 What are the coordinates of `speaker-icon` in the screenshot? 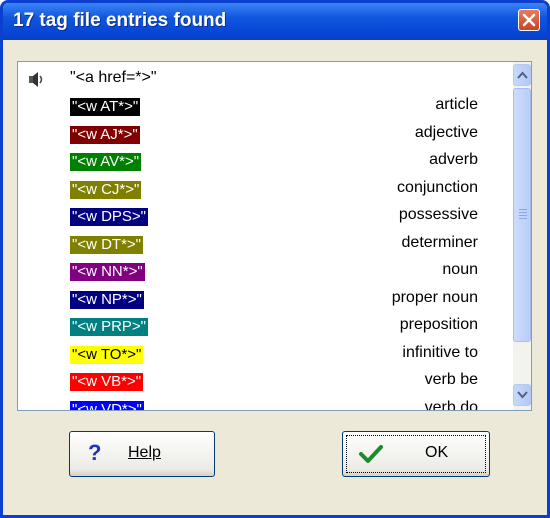 It's located at (36, 81).